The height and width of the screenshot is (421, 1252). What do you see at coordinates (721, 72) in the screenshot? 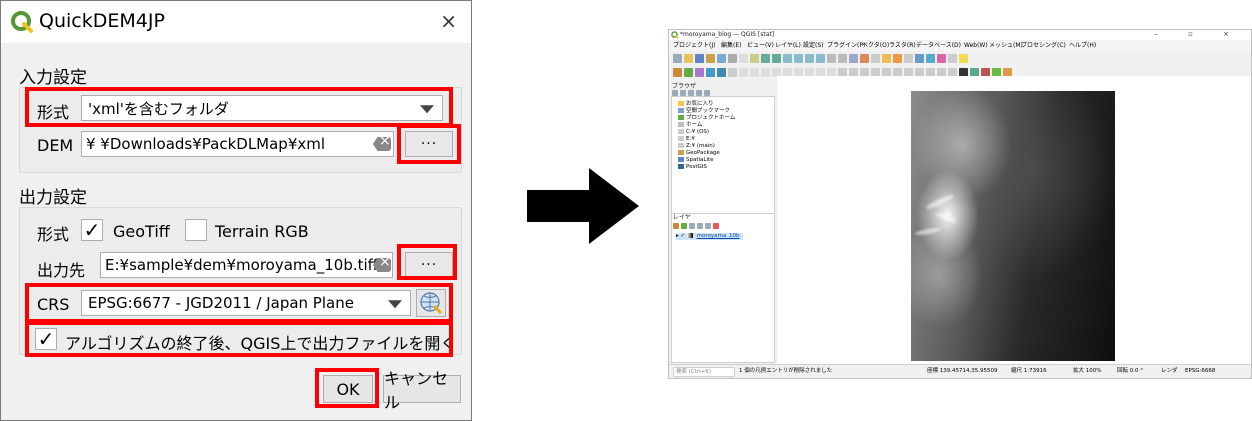
I see `add-postgis-icon` at bounding box center [721, 72].